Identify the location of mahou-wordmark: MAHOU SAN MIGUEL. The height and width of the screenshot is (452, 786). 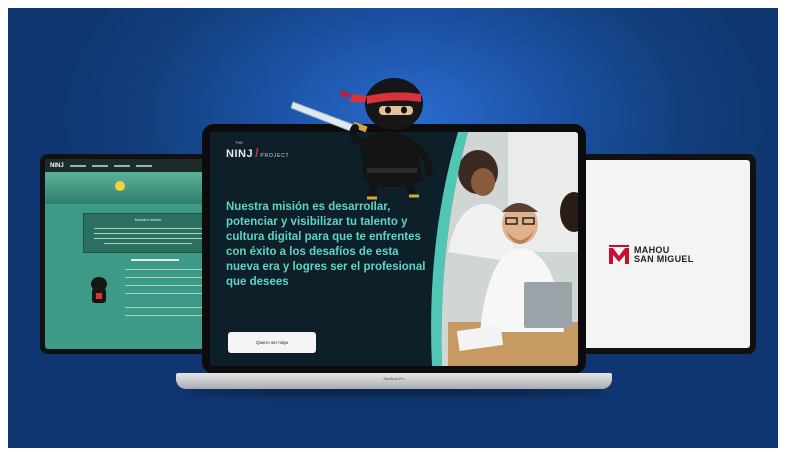
(664, 255).